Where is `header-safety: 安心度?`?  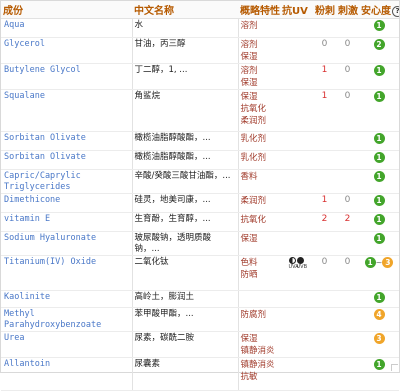 header-safety: 安心度? is located at coordinates (379, 10).